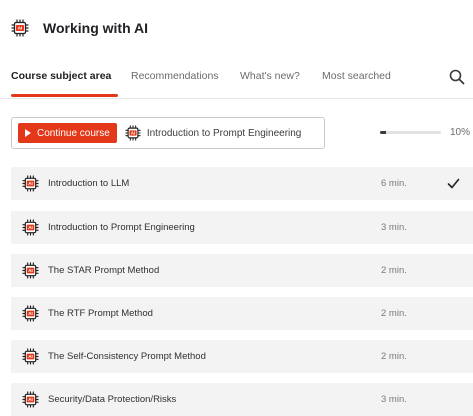  What do you see at coordinates (410, 132) in the screenshot?
I see `course-progress-bar` at bounding box center [410, 132].